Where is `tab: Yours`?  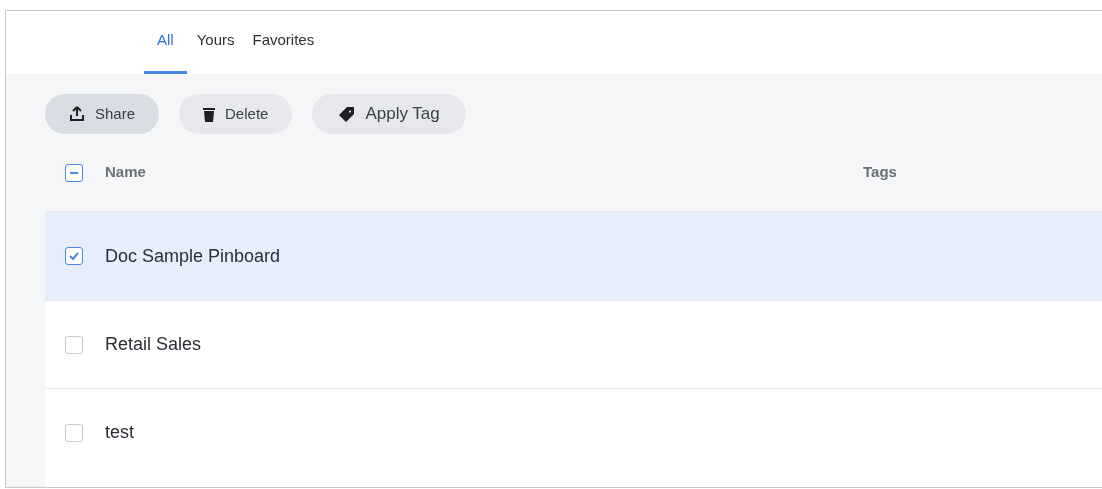
tab: Yours is located at coordinates (215, 51).